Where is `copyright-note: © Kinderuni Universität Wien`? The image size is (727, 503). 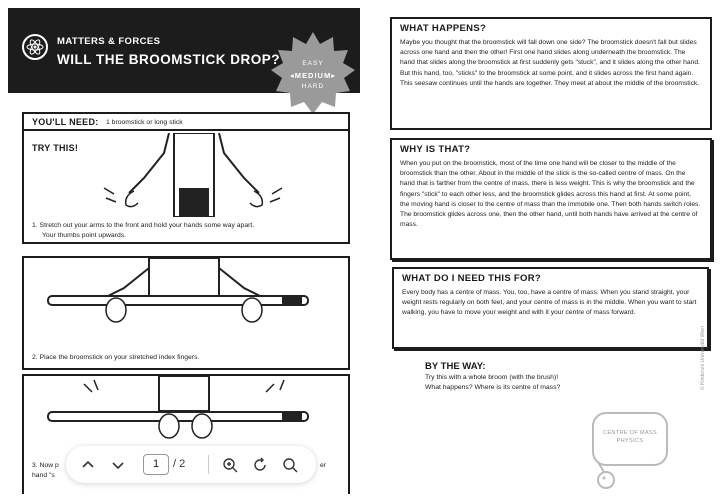 copyright-note: © Kinderuni Universität Wien is located at coordinates (703, 358).